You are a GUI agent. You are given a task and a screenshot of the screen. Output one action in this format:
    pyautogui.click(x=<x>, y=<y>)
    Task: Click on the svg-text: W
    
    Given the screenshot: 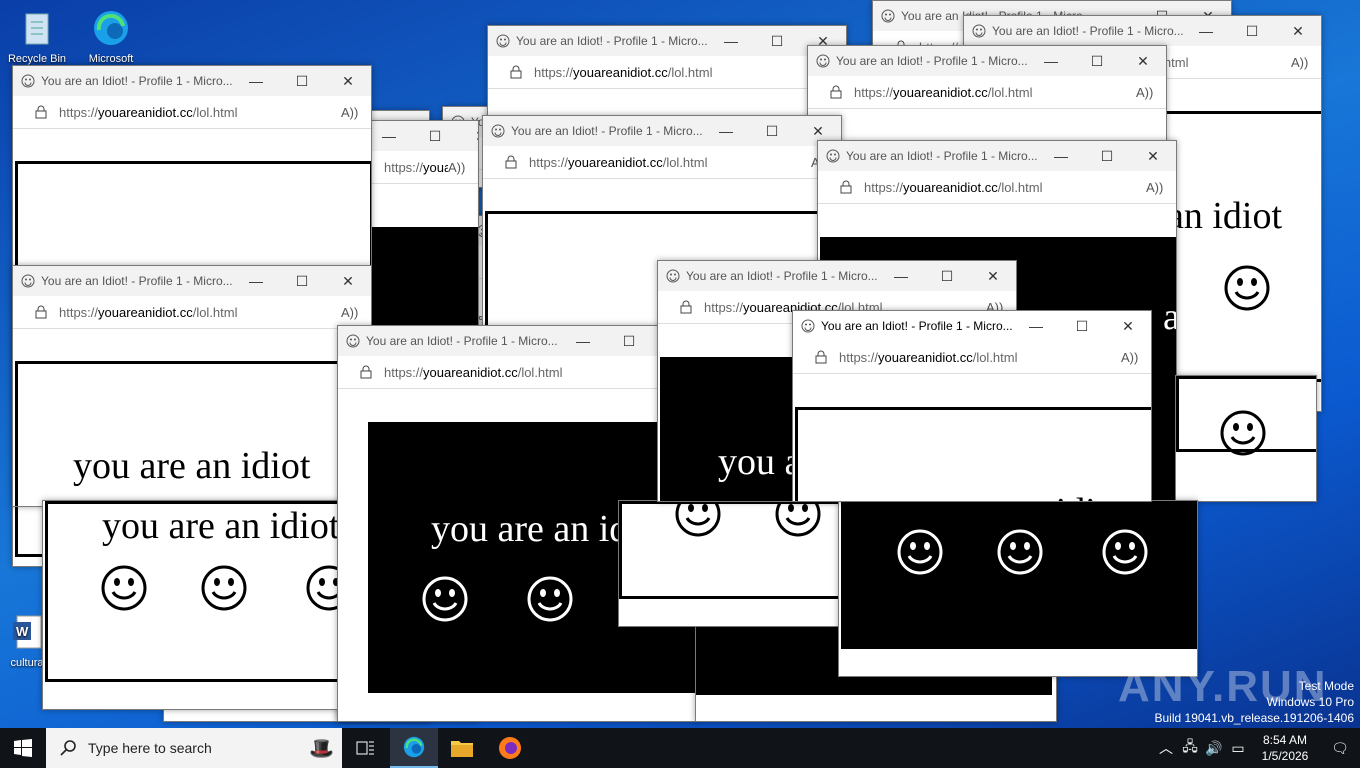 What is the action you would take?
    pyautogui.click(x=22, y=631)
    